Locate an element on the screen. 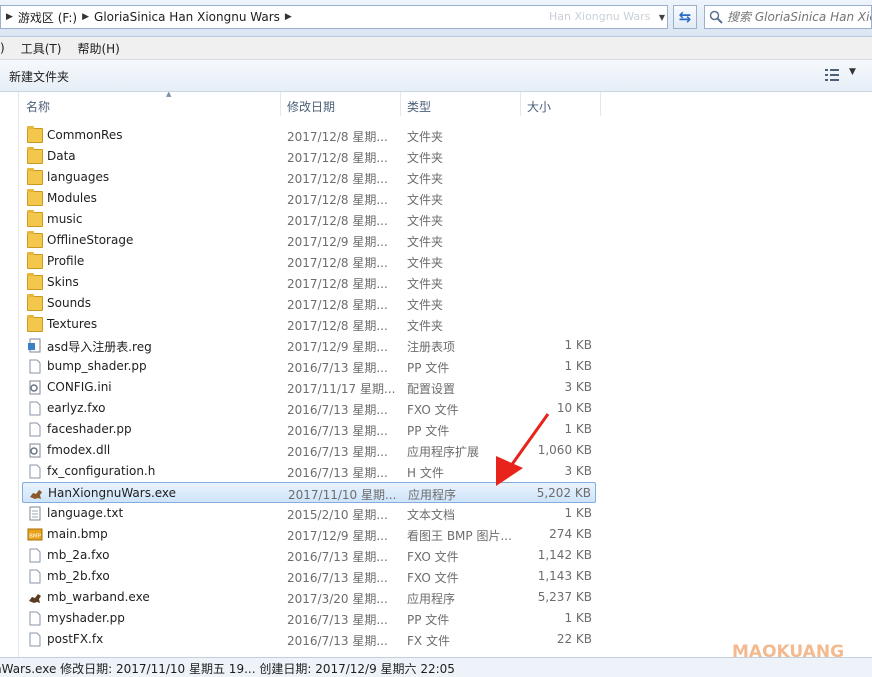 The width and height of the screenshot is (872, 677). table-row: earlyz.fxo 2016/7/13 星期... FXO 文件 10 KB is located at coordinates (309, 408).